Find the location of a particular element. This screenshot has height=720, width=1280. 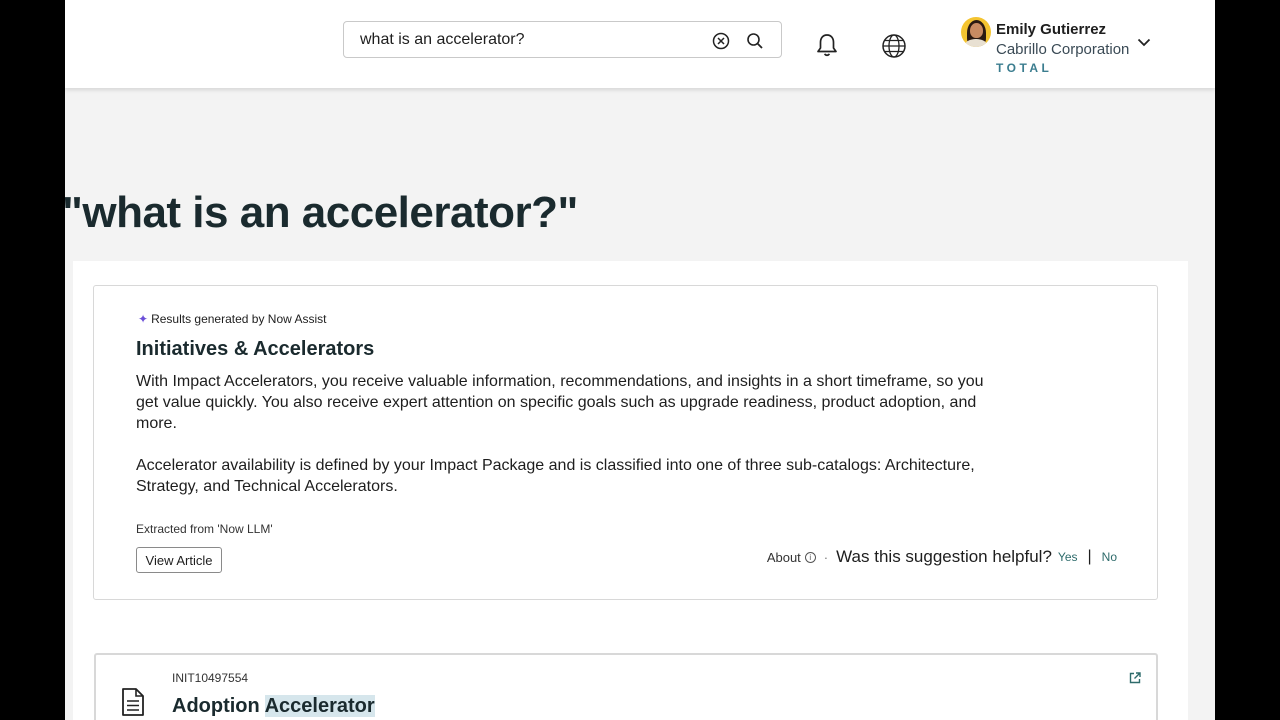

globe-icon is located at coordinates (894, 46).